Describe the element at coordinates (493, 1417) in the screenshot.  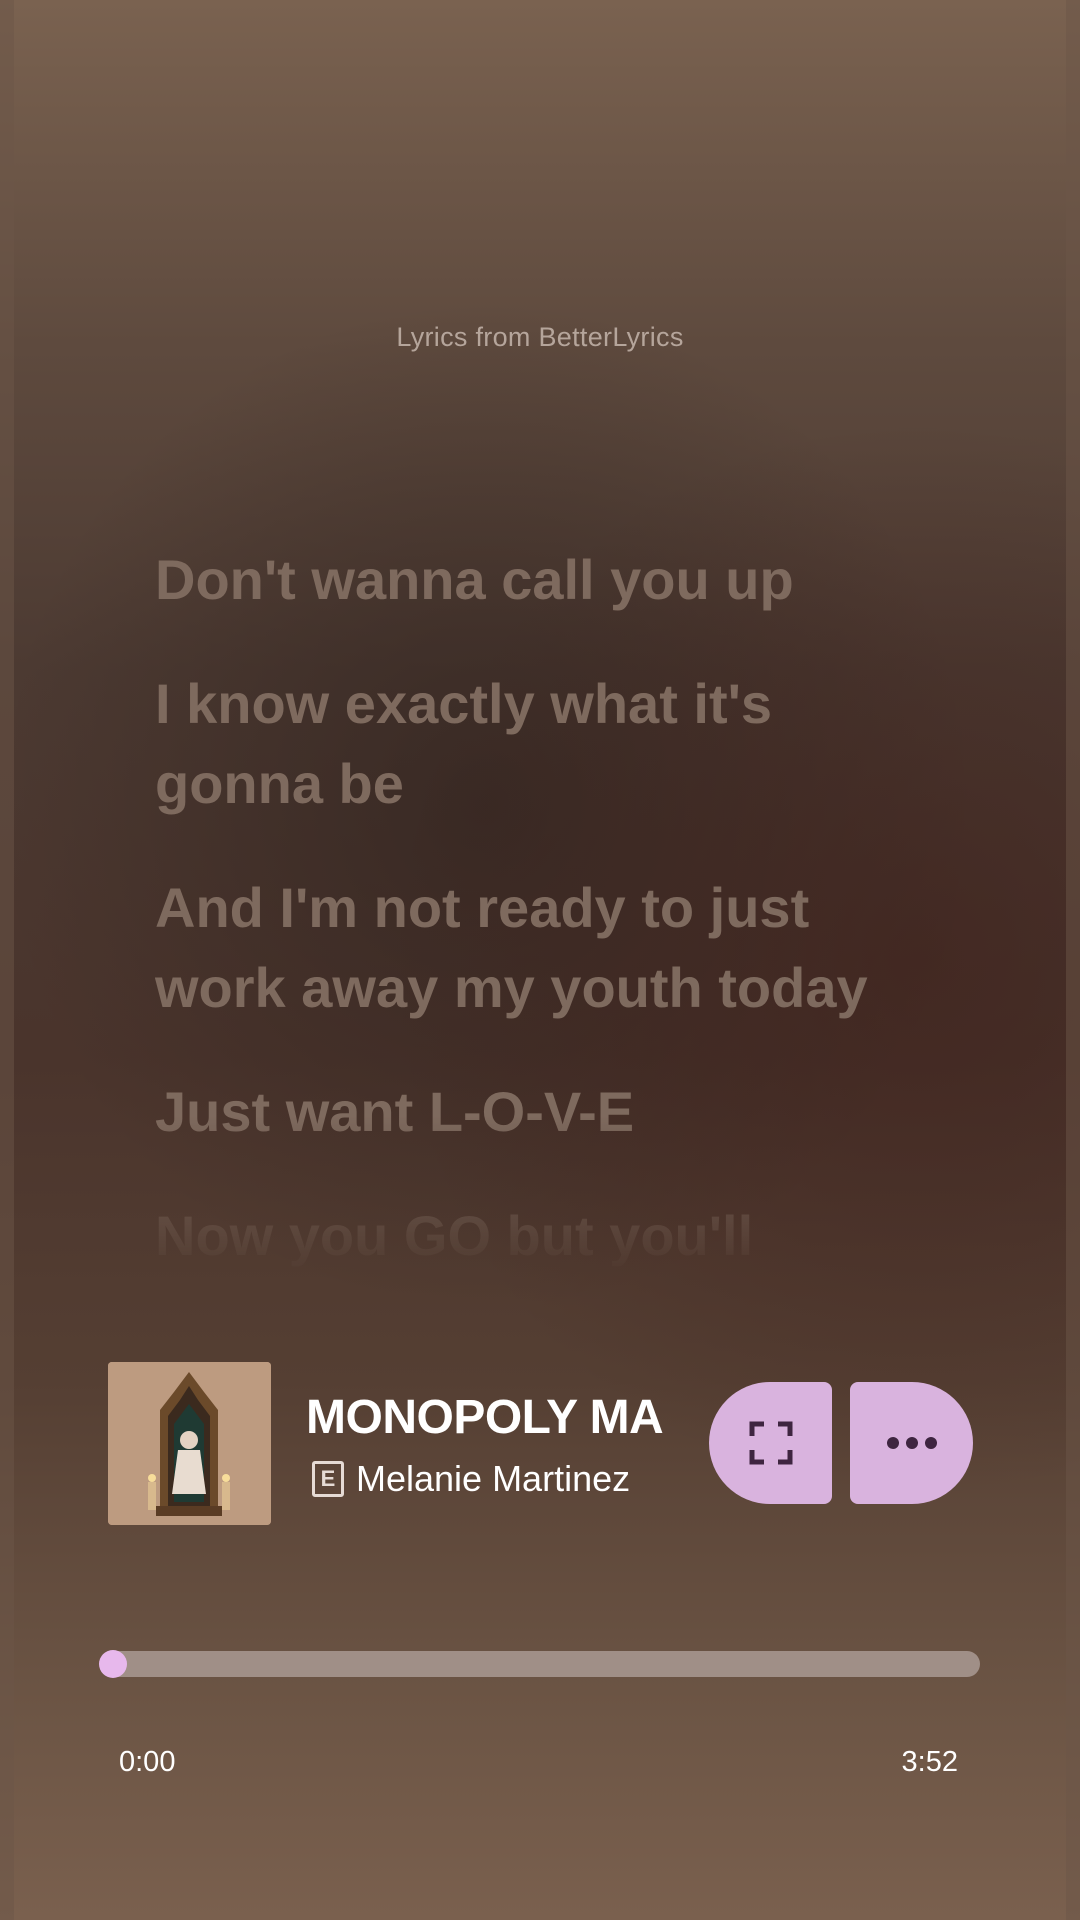
I see `song-title: MONOPOLY MA` at that location.